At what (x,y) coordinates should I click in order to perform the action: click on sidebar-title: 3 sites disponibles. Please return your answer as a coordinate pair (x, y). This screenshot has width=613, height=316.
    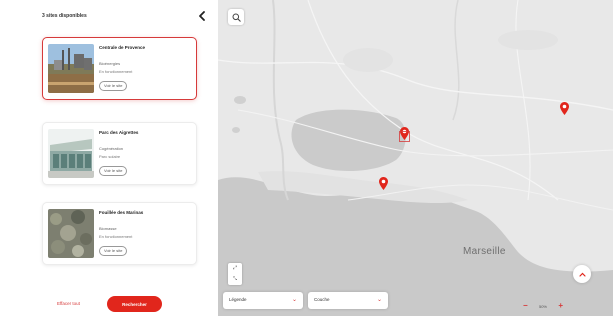
    Looking at the image, I should click on (64, 16).